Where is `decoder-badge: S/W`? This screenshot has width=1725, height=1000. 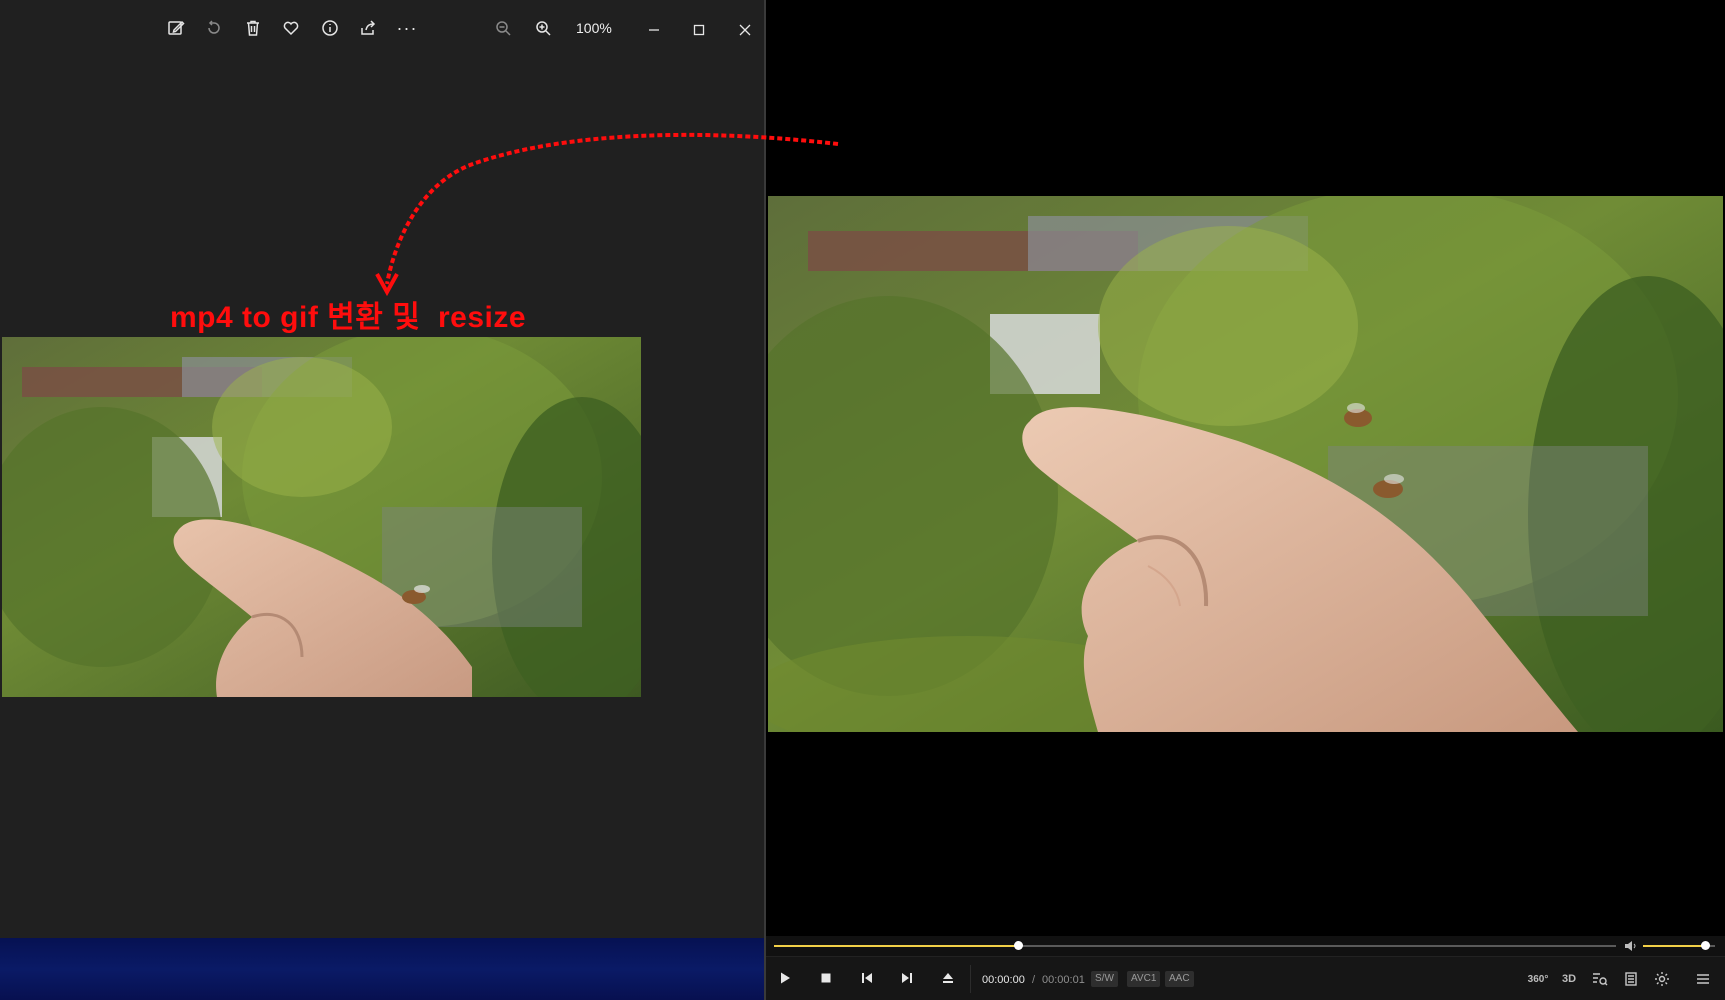 decoder-badge: S/W is located at coordinates (1104, 979).